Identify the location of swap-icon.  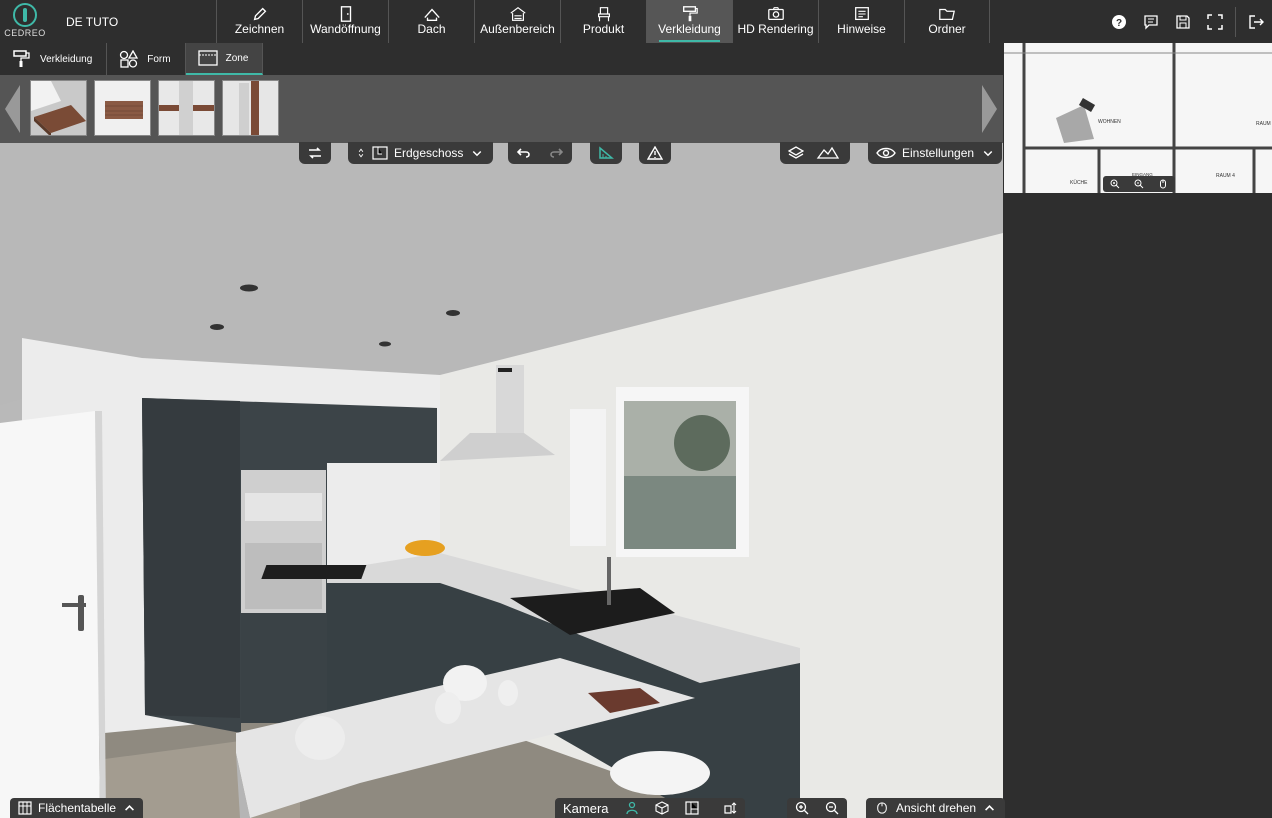
(315, 153).